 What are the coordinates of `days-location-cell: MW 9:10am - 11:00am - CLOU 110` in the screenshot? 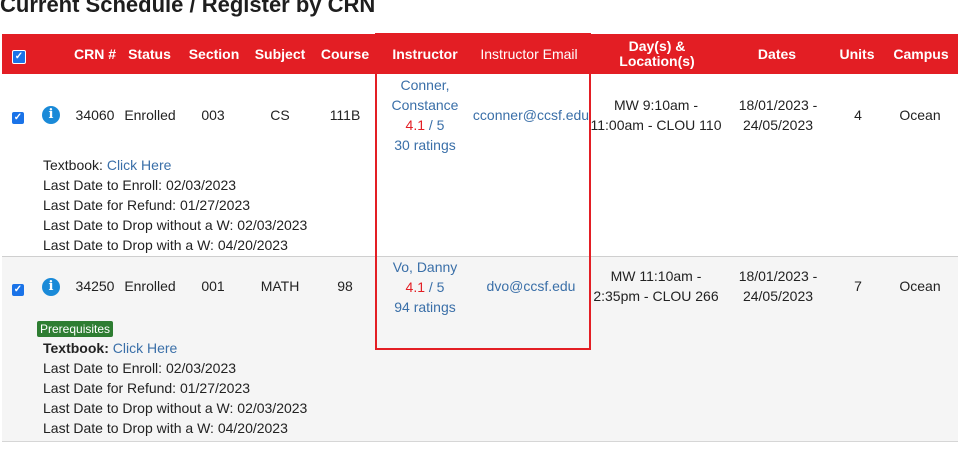 It's located at (656, 115).